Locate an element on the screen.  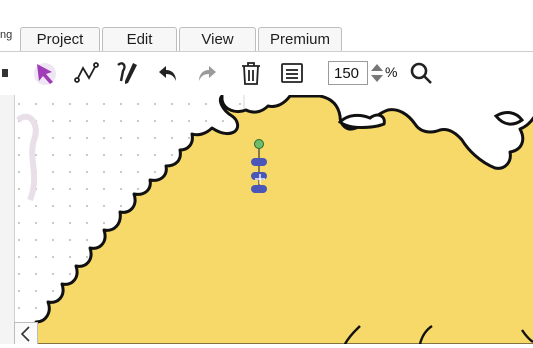
zoom-stepper is located at coordinates (377, 73).